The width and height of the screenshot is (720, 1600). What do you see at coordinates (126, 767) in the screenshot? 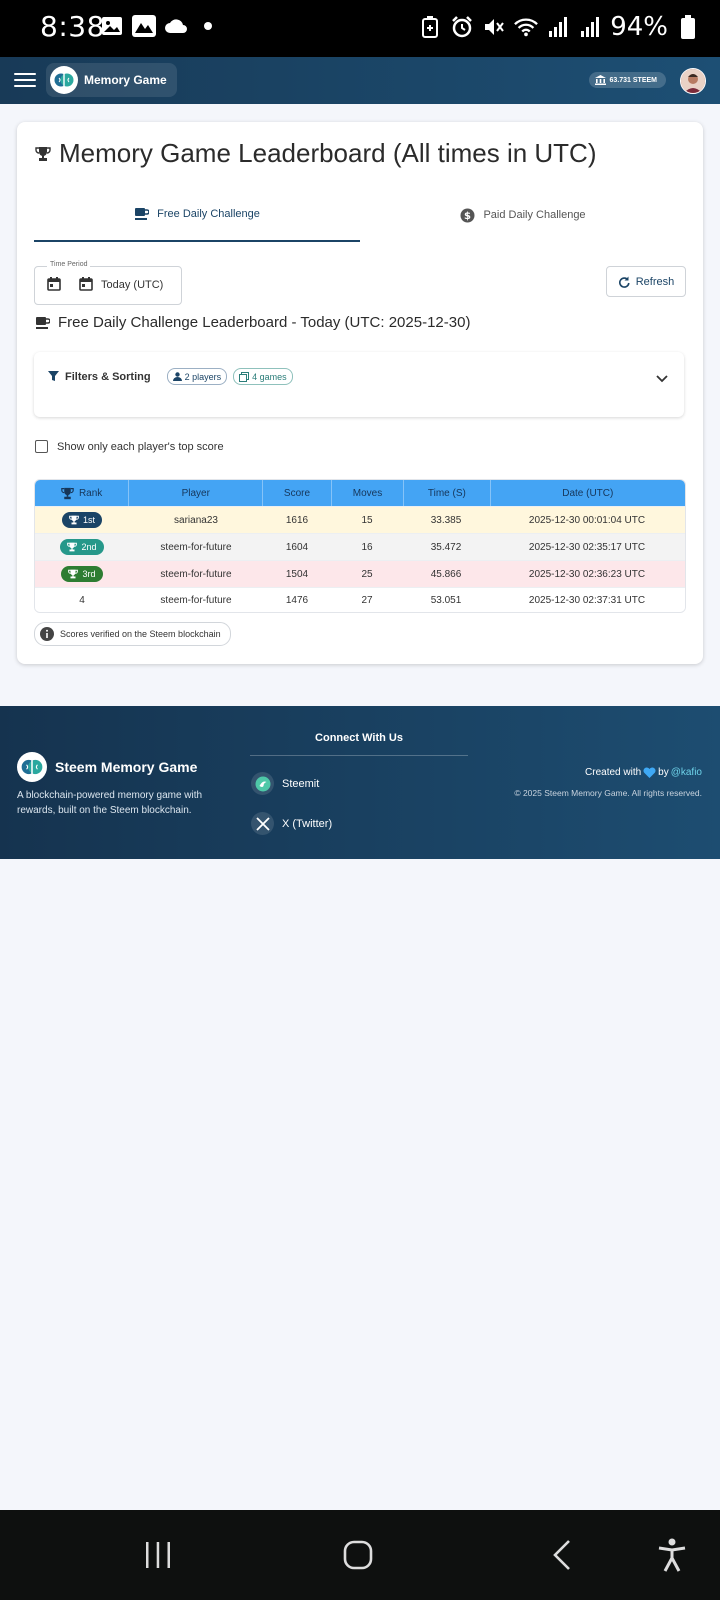
I see `footer-brand-name: Steem Memory Game` at bounding box center [126, 767].